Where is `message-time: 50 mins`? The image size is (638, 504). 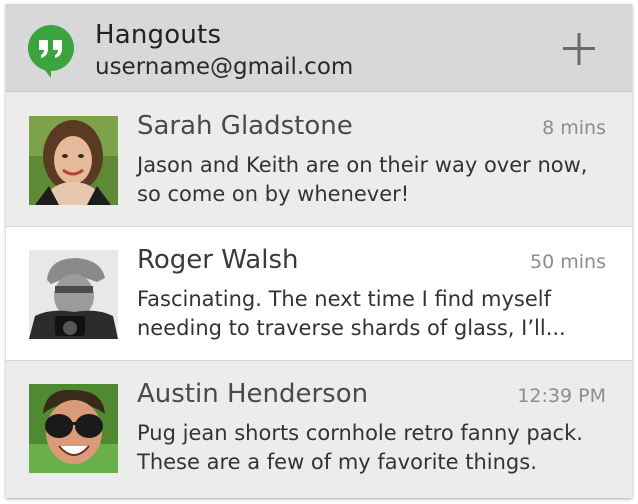 message-time: 50 mins is located at coordinates (568, 262).